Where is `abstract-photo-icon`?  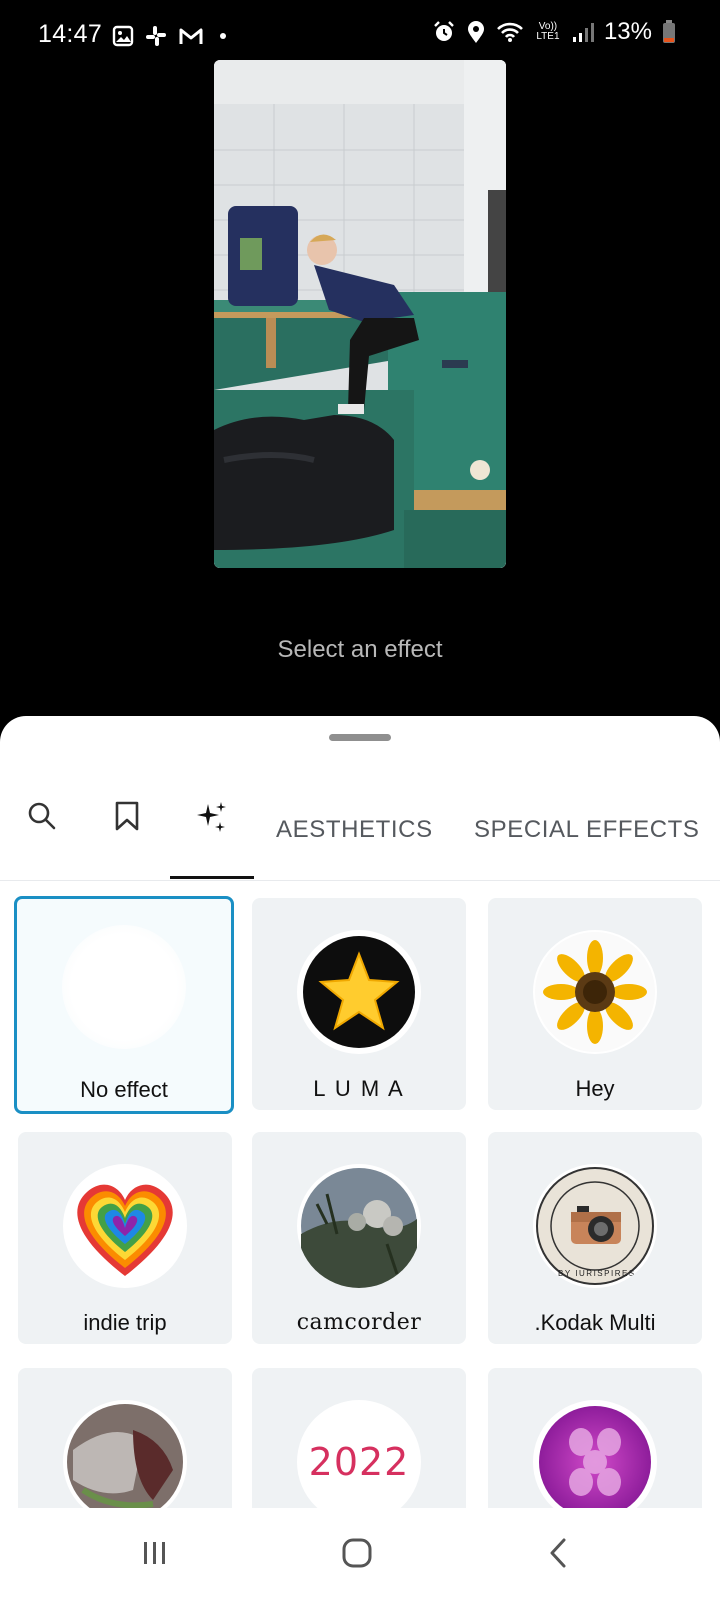
abstract-photo-icon is located at coordinates (125, 1462).